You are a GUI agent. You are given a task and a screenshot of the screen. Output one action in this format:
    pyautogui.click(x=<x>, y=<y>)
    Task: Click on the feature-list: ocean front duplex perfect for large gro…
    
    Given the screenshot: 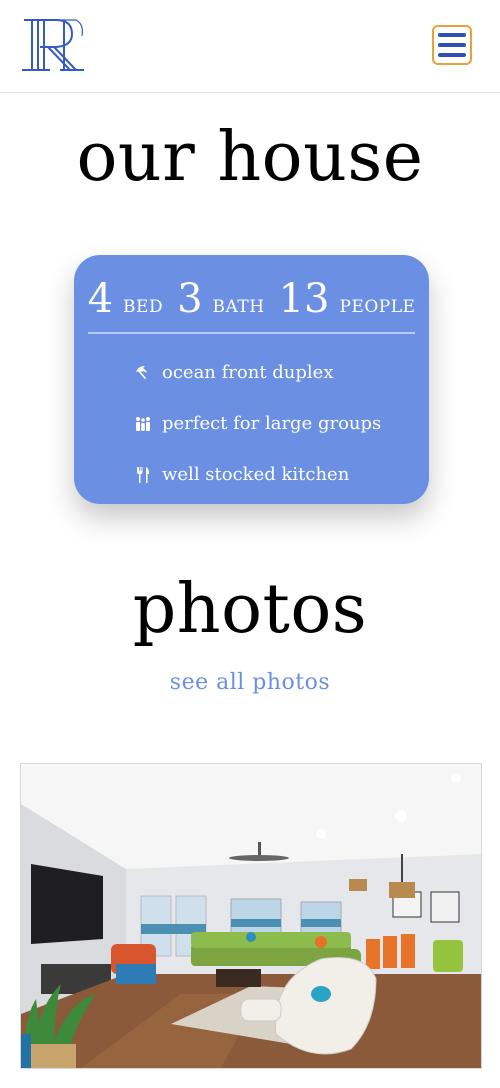 What is the action you would take?
    pyautogui.click(x=257, y=423)
    